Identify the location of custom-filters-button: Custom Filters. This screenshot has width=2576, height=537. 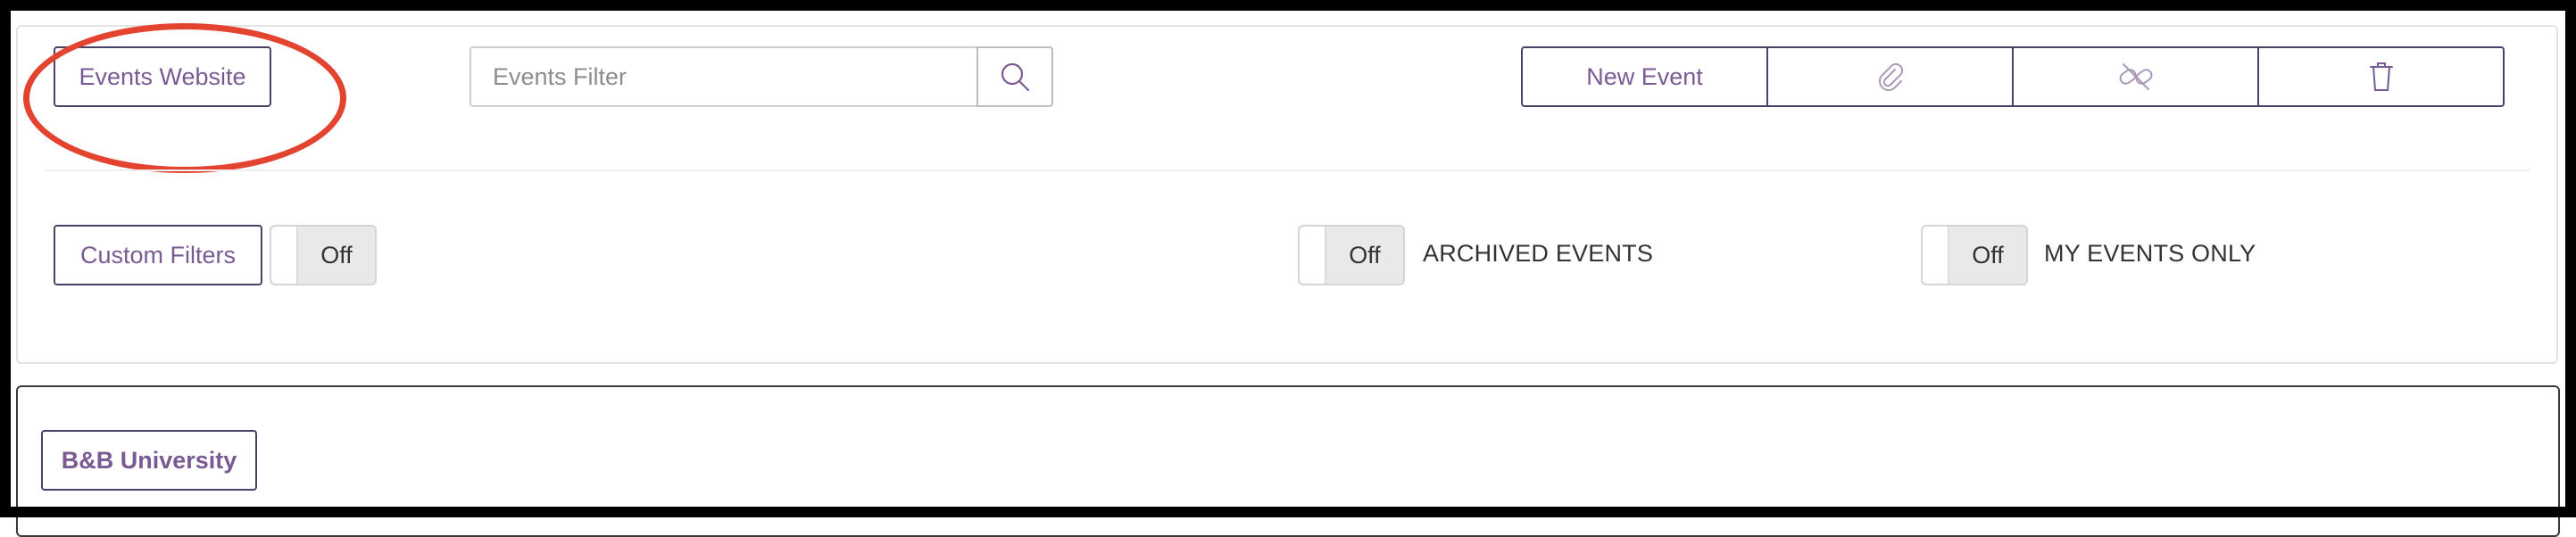
(158, 255).